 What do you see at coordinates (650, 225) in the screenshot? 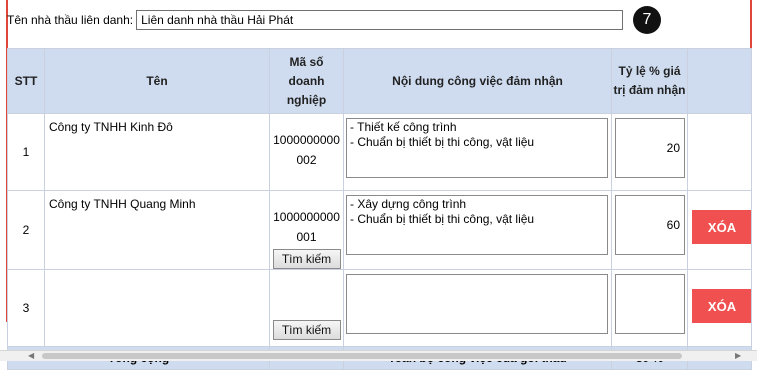
I see `rate-input: 60` at bounding box center [650, 225].